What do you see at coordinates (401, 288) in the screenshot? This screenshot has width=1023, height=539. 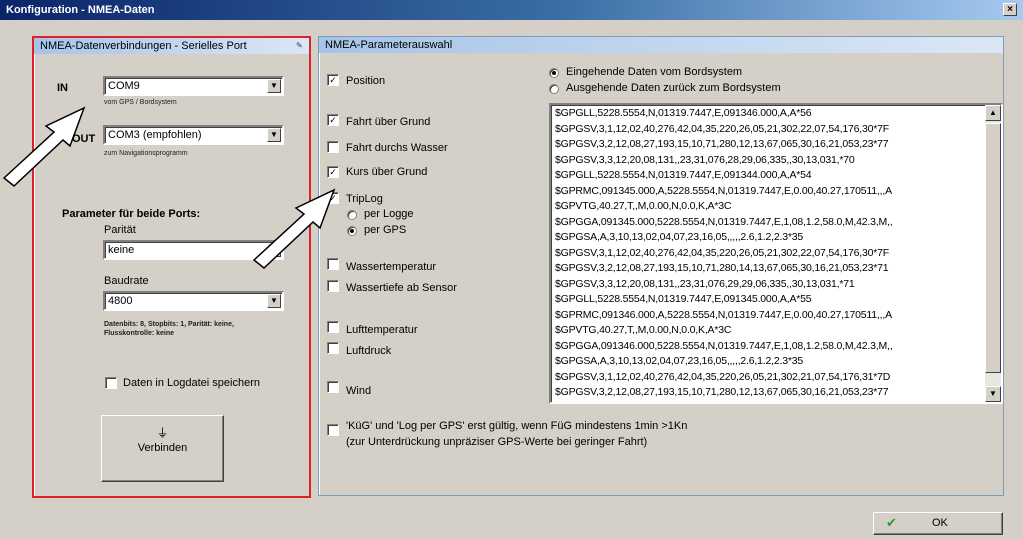 I see `label-wassertiefe: Wassertiefe ab Sensor` at bounding box center [401, 288].